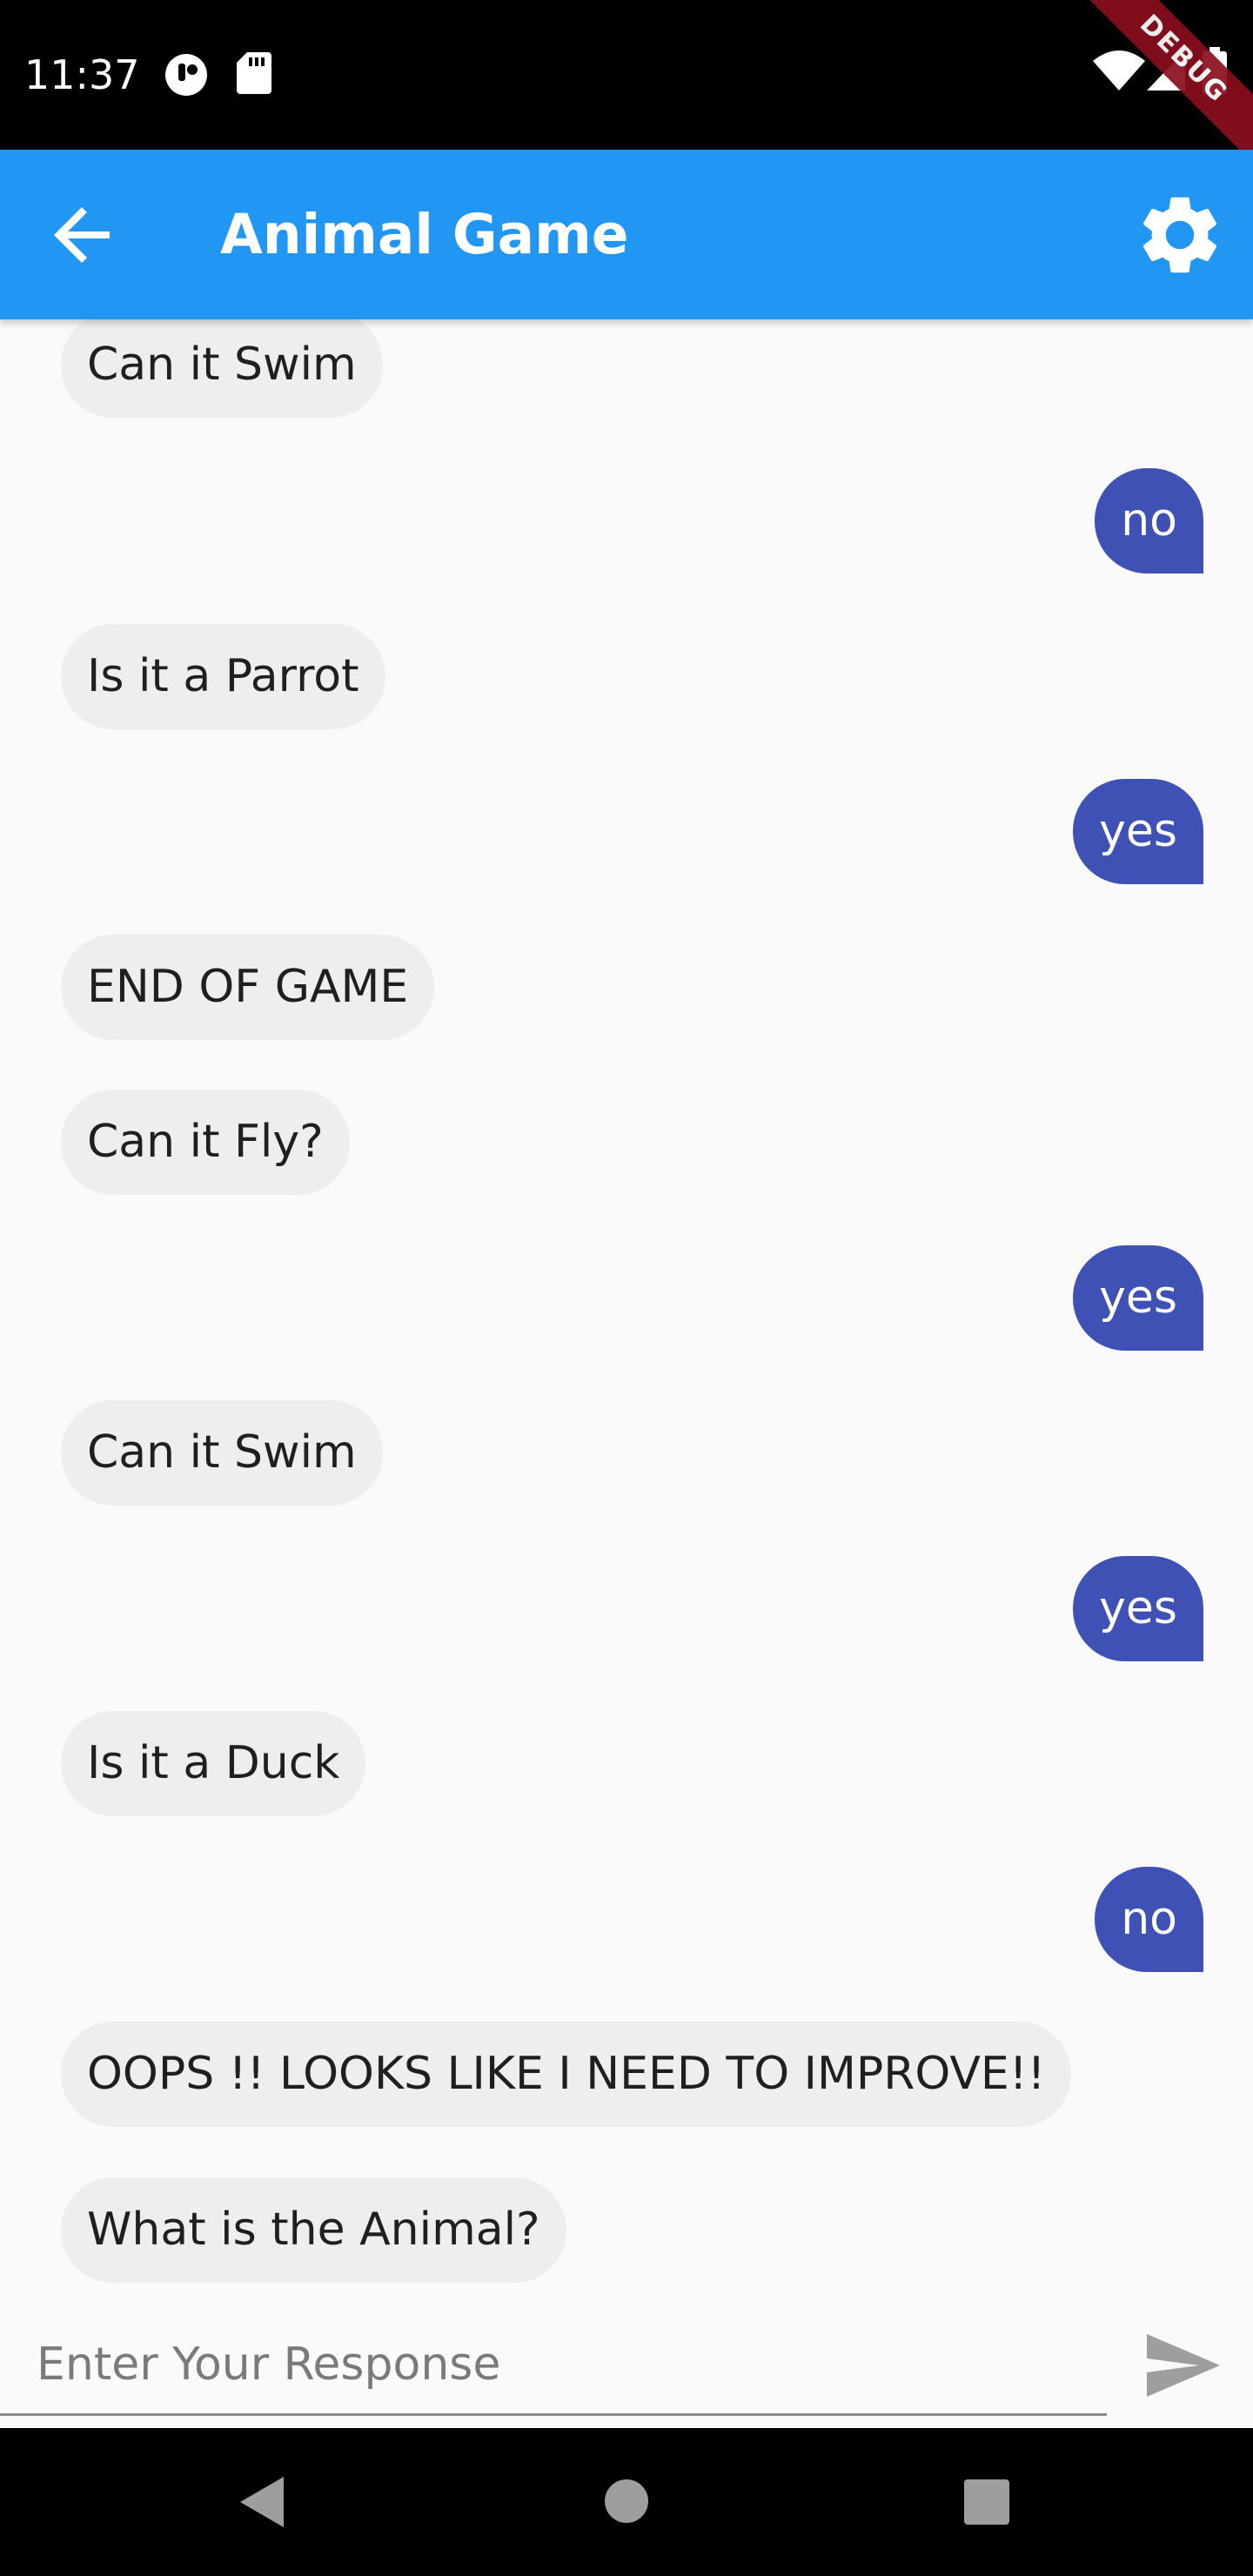 The width and height of the screenshot is (1253, 2576). I want to click on bot-message: Is it a Duck, so click(213, 1763).